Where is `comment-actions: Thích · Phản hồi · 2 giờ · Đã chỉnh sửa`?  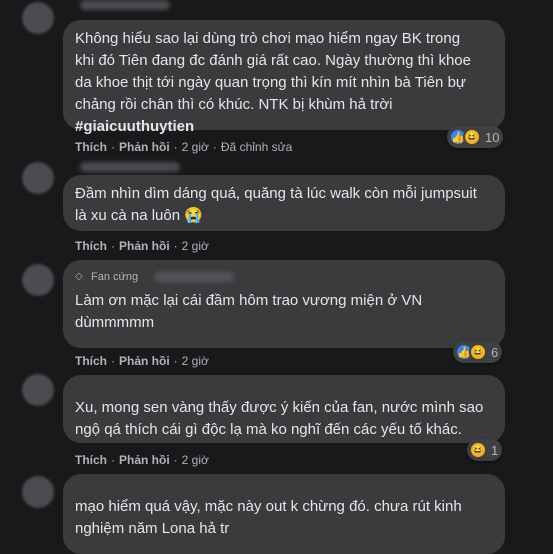 comment-actions: Thích · Phản hồi · 2 giờ · Đã chỉnh sửa is located at coordinates (183, 147).